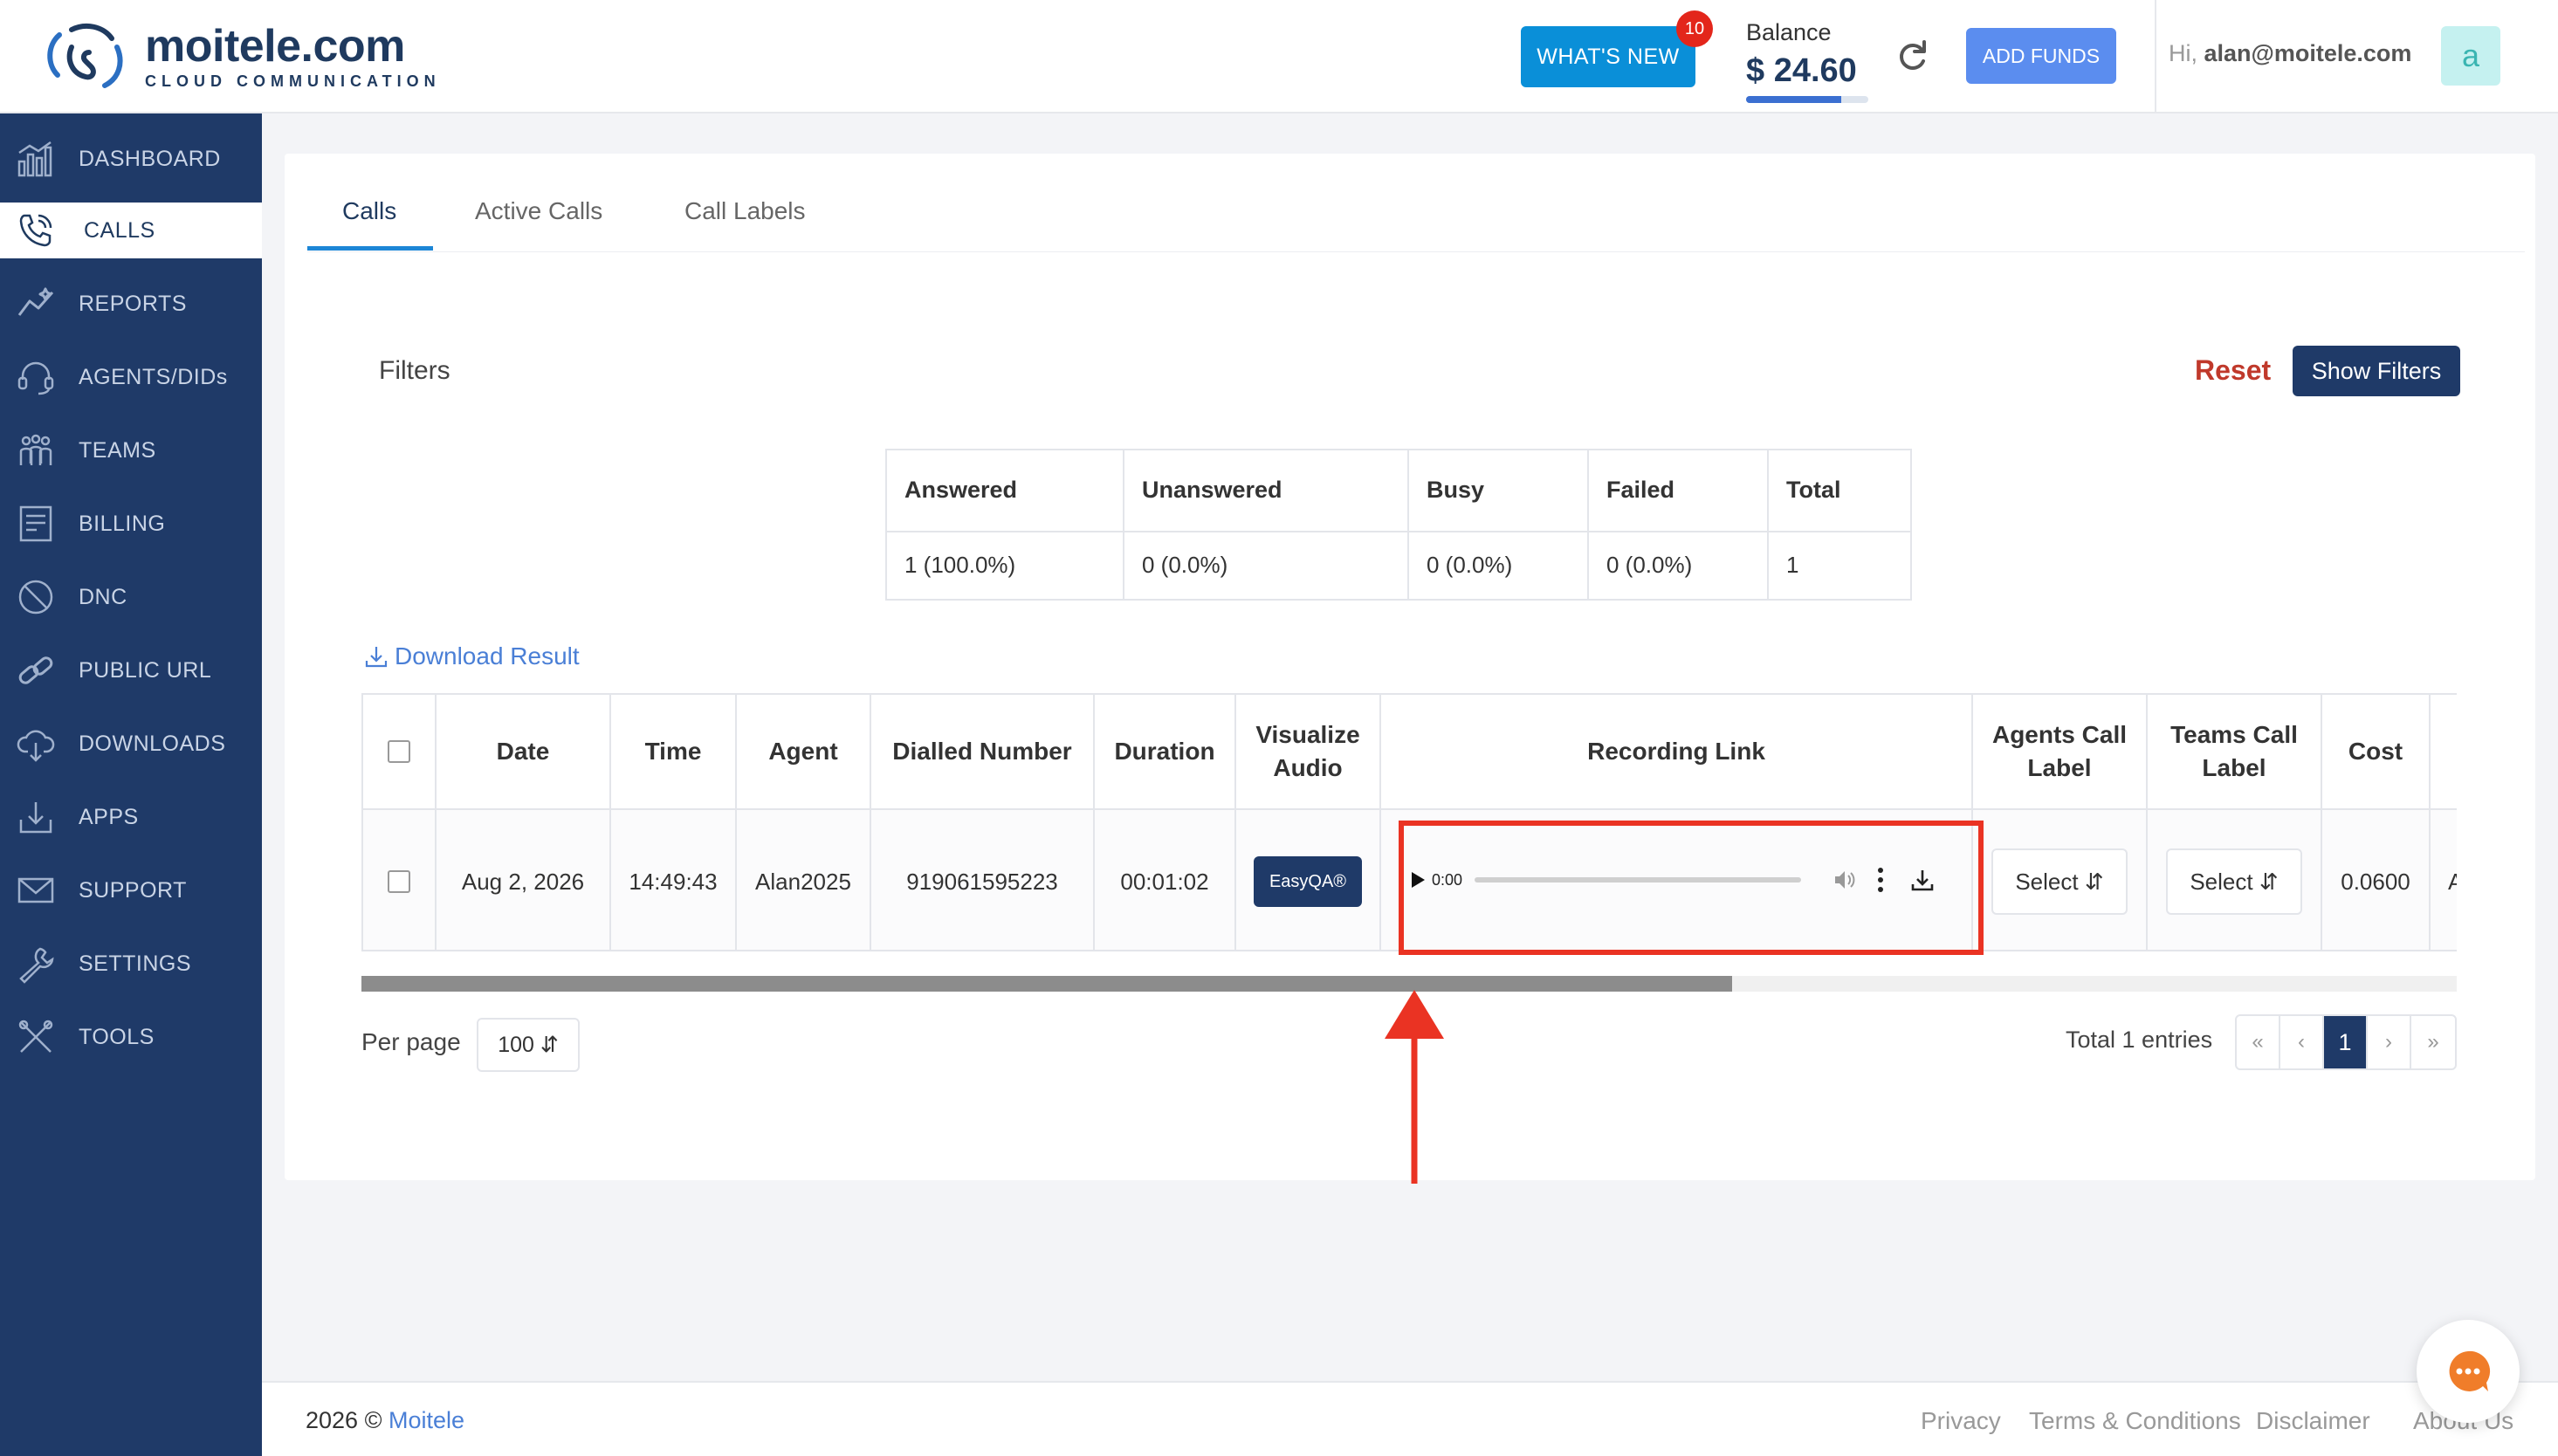 The image size is (2558, 1456). What do you see at coordinates (2313, 1421) in the screenshot?
I see `footer-link-disclaimer: Disclaimer` at bounding box center [2313, 1421].